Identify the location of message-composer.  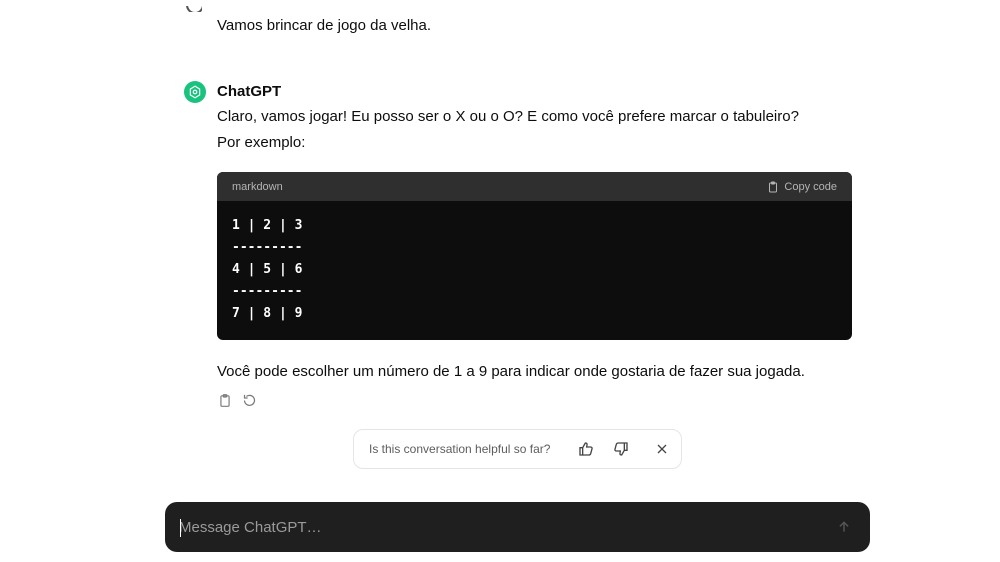
(517, 527).